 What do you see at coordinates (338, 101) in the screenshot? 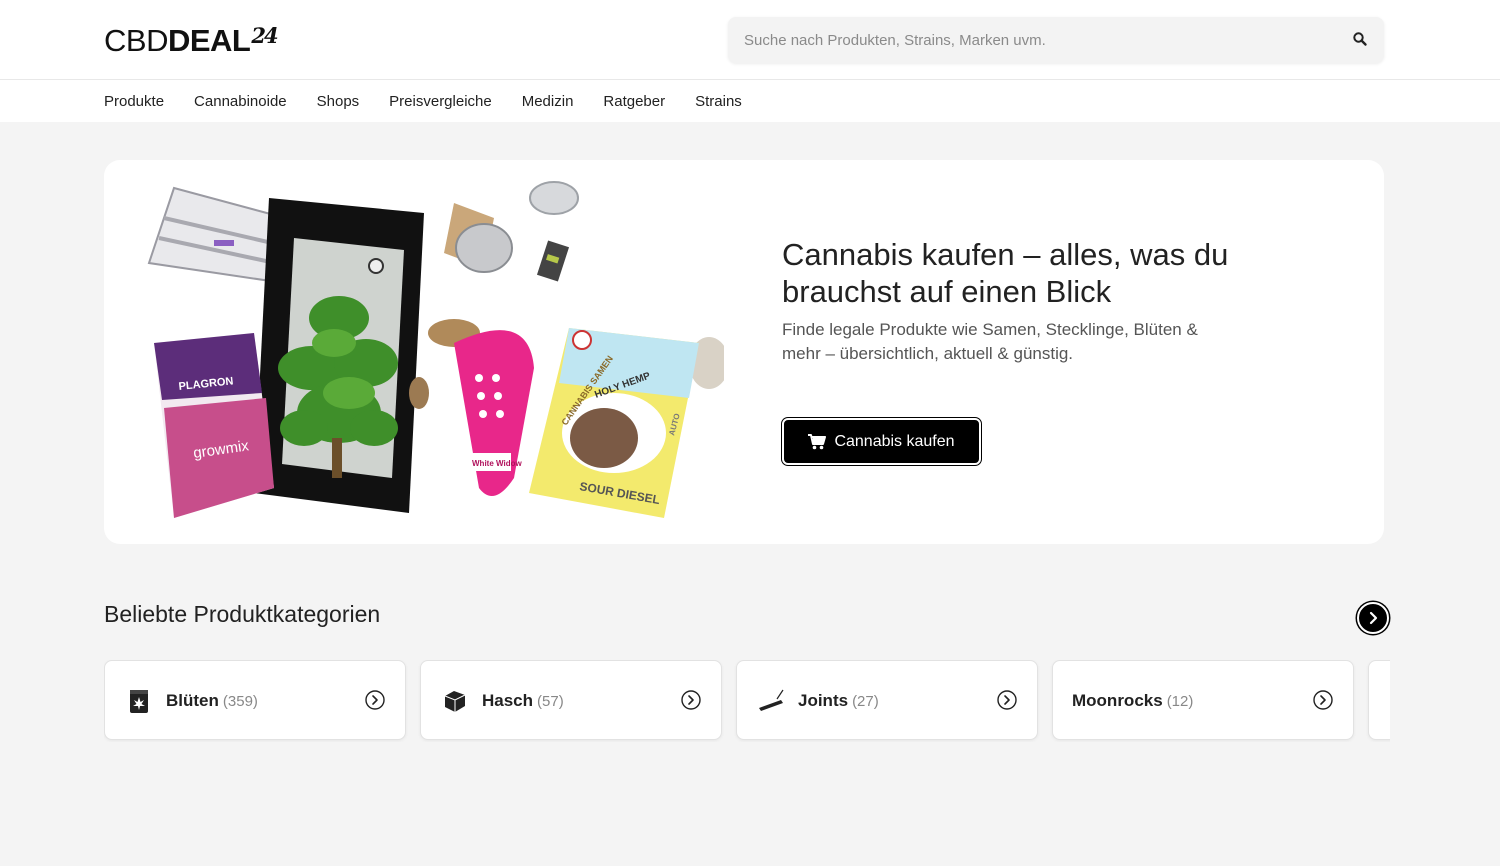
I see `nav-item-shops: Shops` at bounding box center [338, 101].